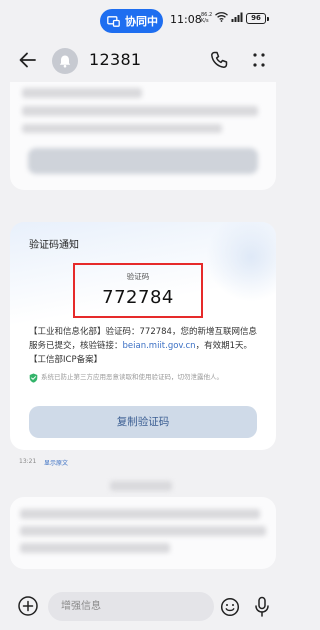  I want to click on back-arrow-icon, so click(28, 60).